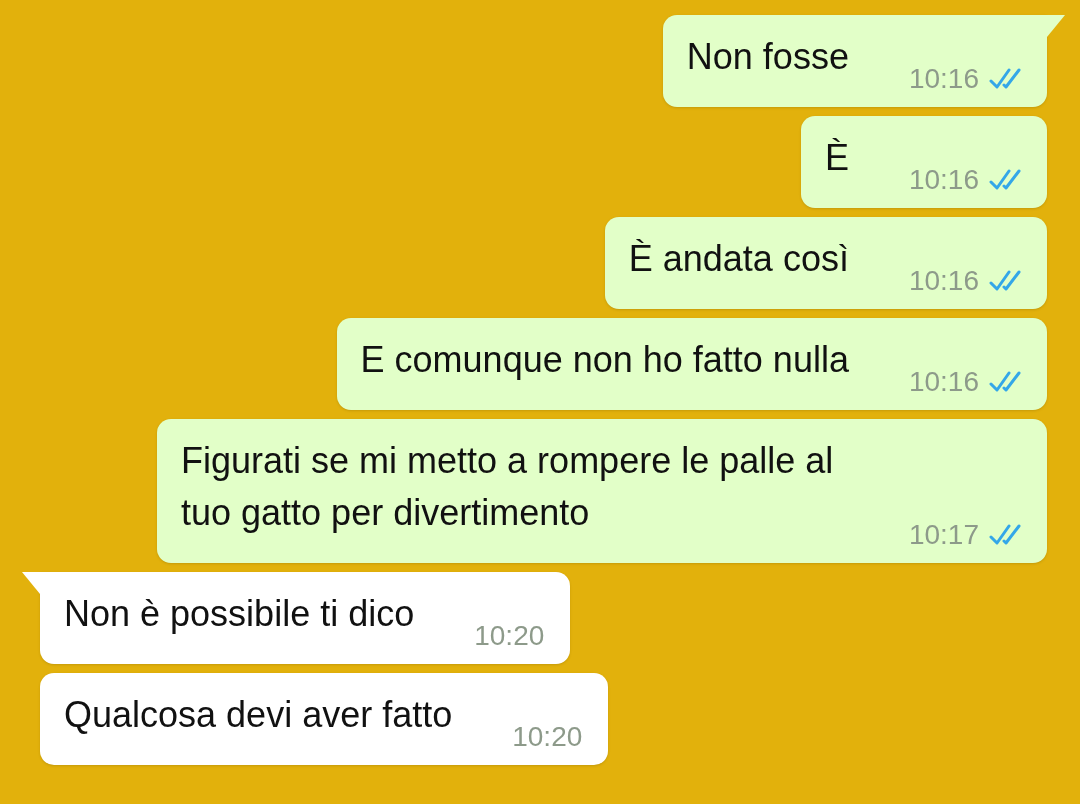 The image size is (1080, 804). Describe the element at coordinates (767, 57) in the screenshot. I see `message-text: Non fosse` at that location.